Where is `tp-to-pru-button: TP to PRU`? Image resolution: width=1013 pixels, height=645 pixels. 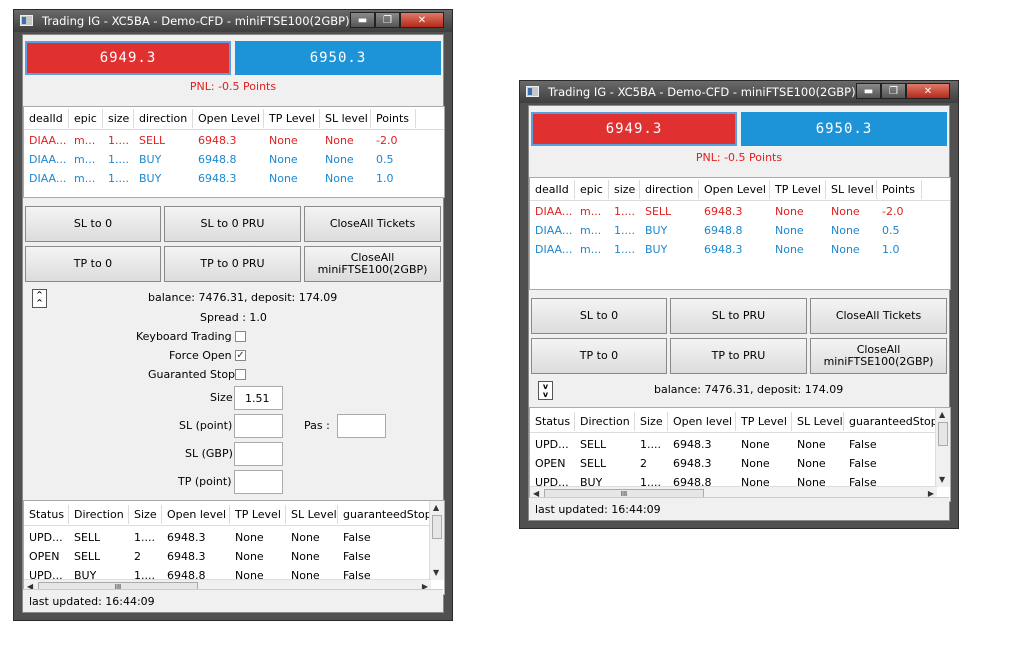
tp-to-pru-button: TP to PRU is located at coordinates (738, 356).